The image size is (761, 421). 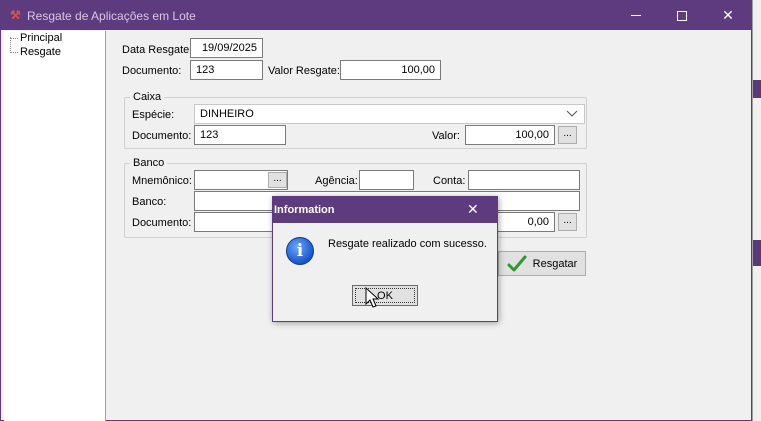 I want to click on valor-resgate-field: 100,00, so click(x=390, y=70).